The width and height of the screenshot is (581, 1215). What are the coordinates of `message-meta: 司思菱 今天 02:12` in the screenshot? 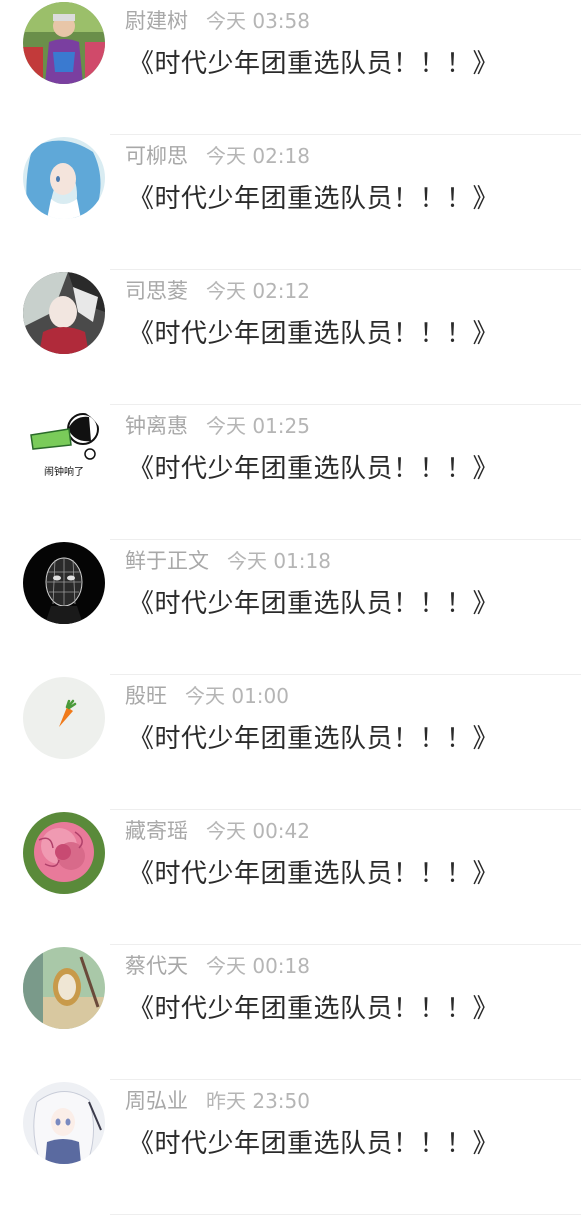 It's located at (217, 290).